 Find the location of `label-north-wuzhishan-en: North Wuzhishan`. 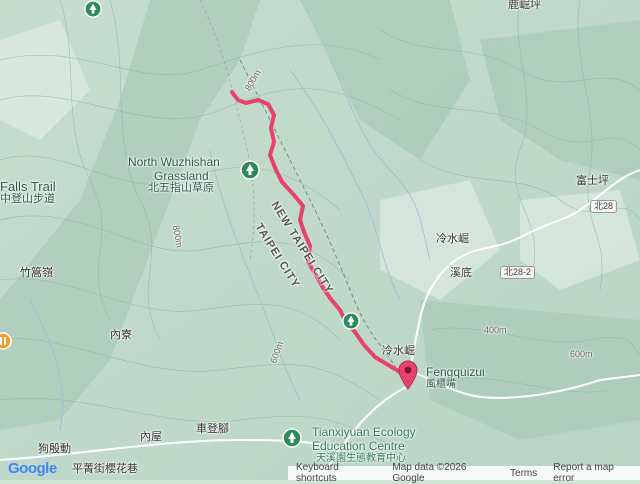

label-north-wuzhishan-en: North Wuzhishan is located at coordinates (174, 162).